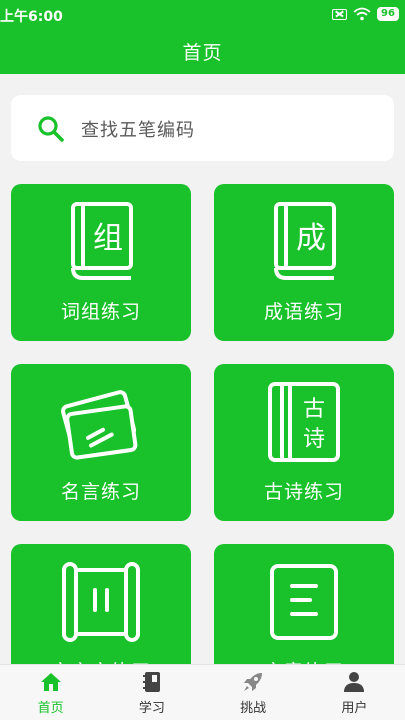 This screenshot has height=720, width=405. I want to click on user-icon, so click(354, 682).